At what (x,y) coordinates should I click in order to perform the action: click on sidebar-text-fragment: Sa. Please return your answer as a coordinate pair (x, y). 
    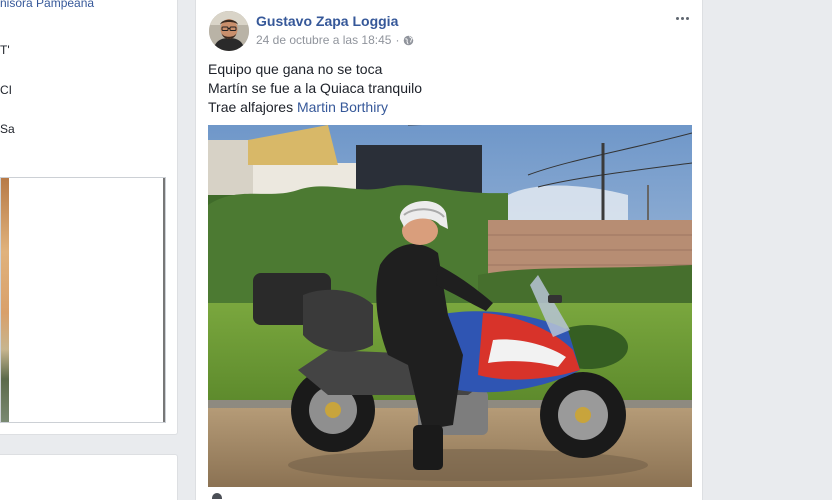
    Looking at the image, I should click on (7, 129).